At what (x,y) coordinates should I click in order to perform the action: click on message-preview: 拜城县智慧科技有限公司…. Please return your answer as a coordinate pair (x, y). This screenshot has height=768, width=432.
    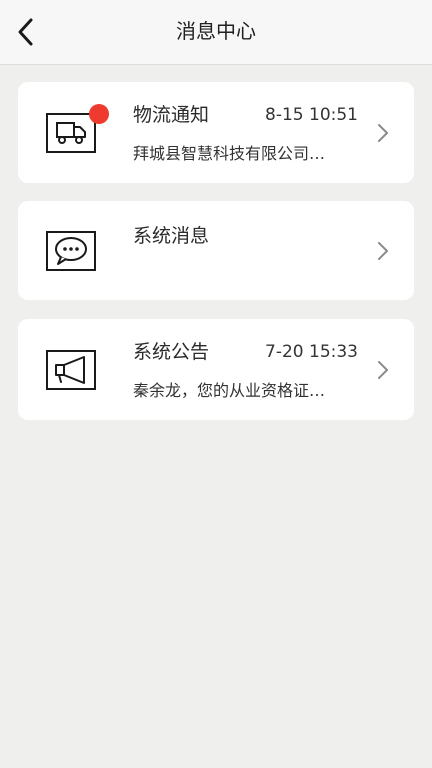
    Looking at the image, I should click on (229, 153).